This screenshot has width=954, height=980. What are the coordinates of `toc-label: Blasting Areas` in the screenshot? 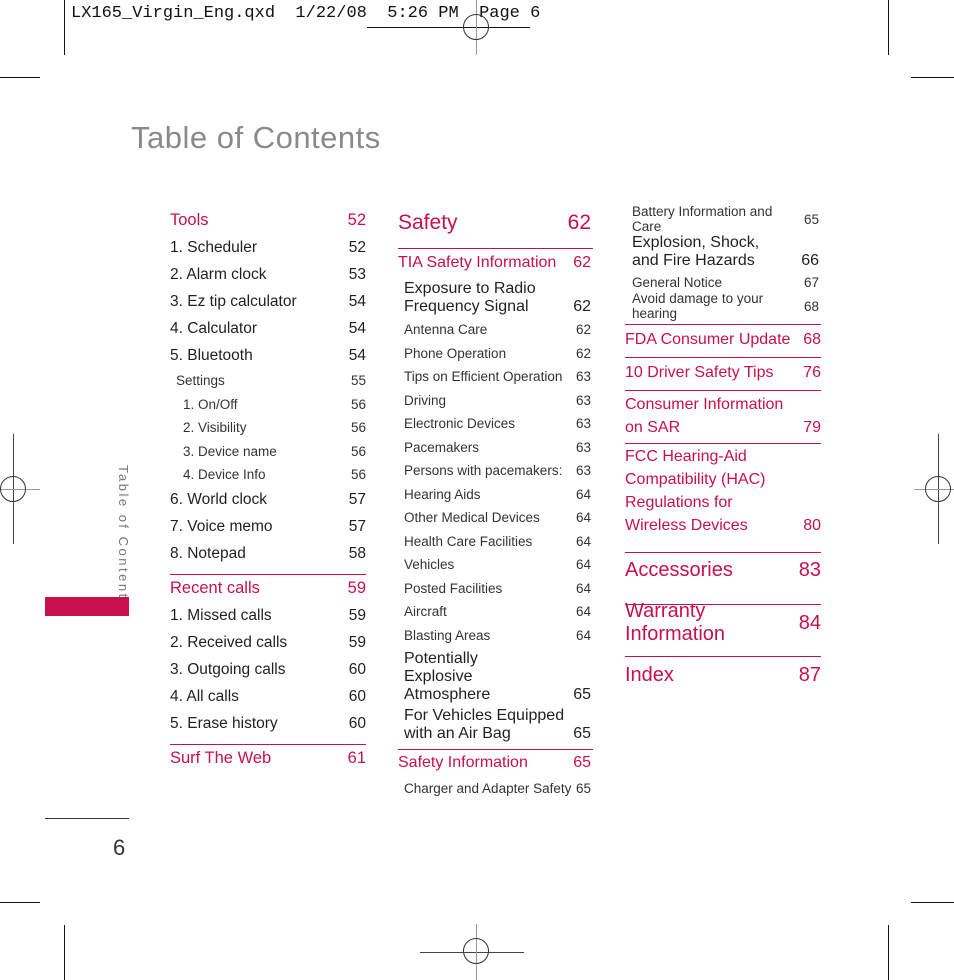 It's located at (447, 635).